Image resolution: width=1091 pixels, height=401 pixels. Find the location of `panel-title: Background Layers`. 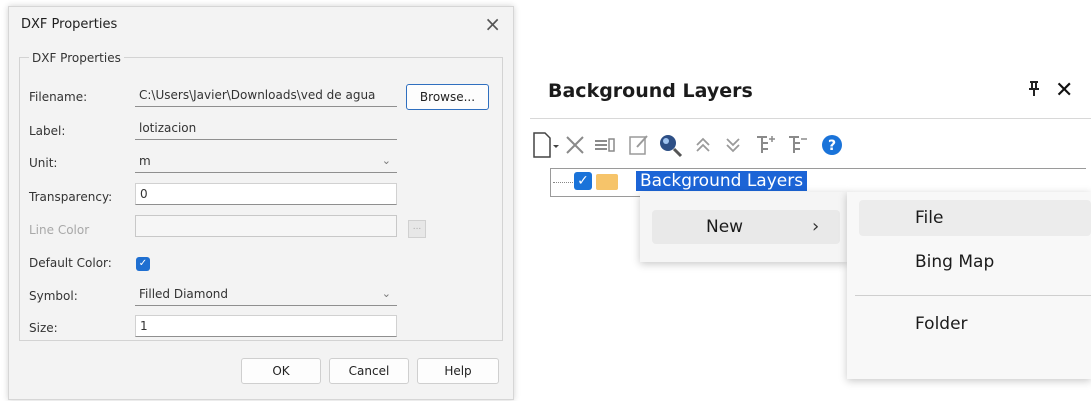

panel-title: Background Layers is located at coordinates (650, 91).